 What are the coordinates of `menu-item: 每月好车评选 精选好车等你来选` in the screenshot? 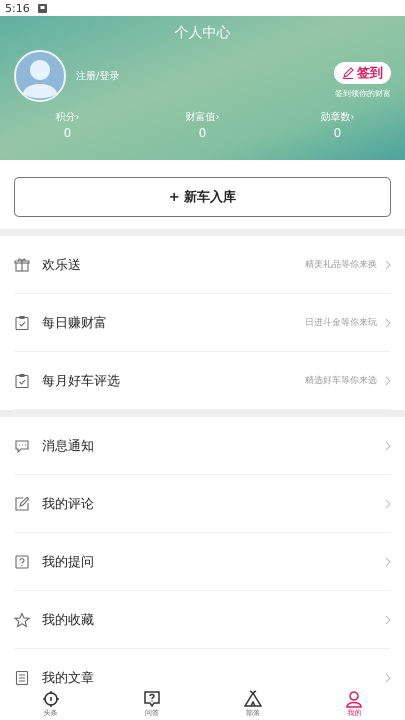 It's located at (202, 381).